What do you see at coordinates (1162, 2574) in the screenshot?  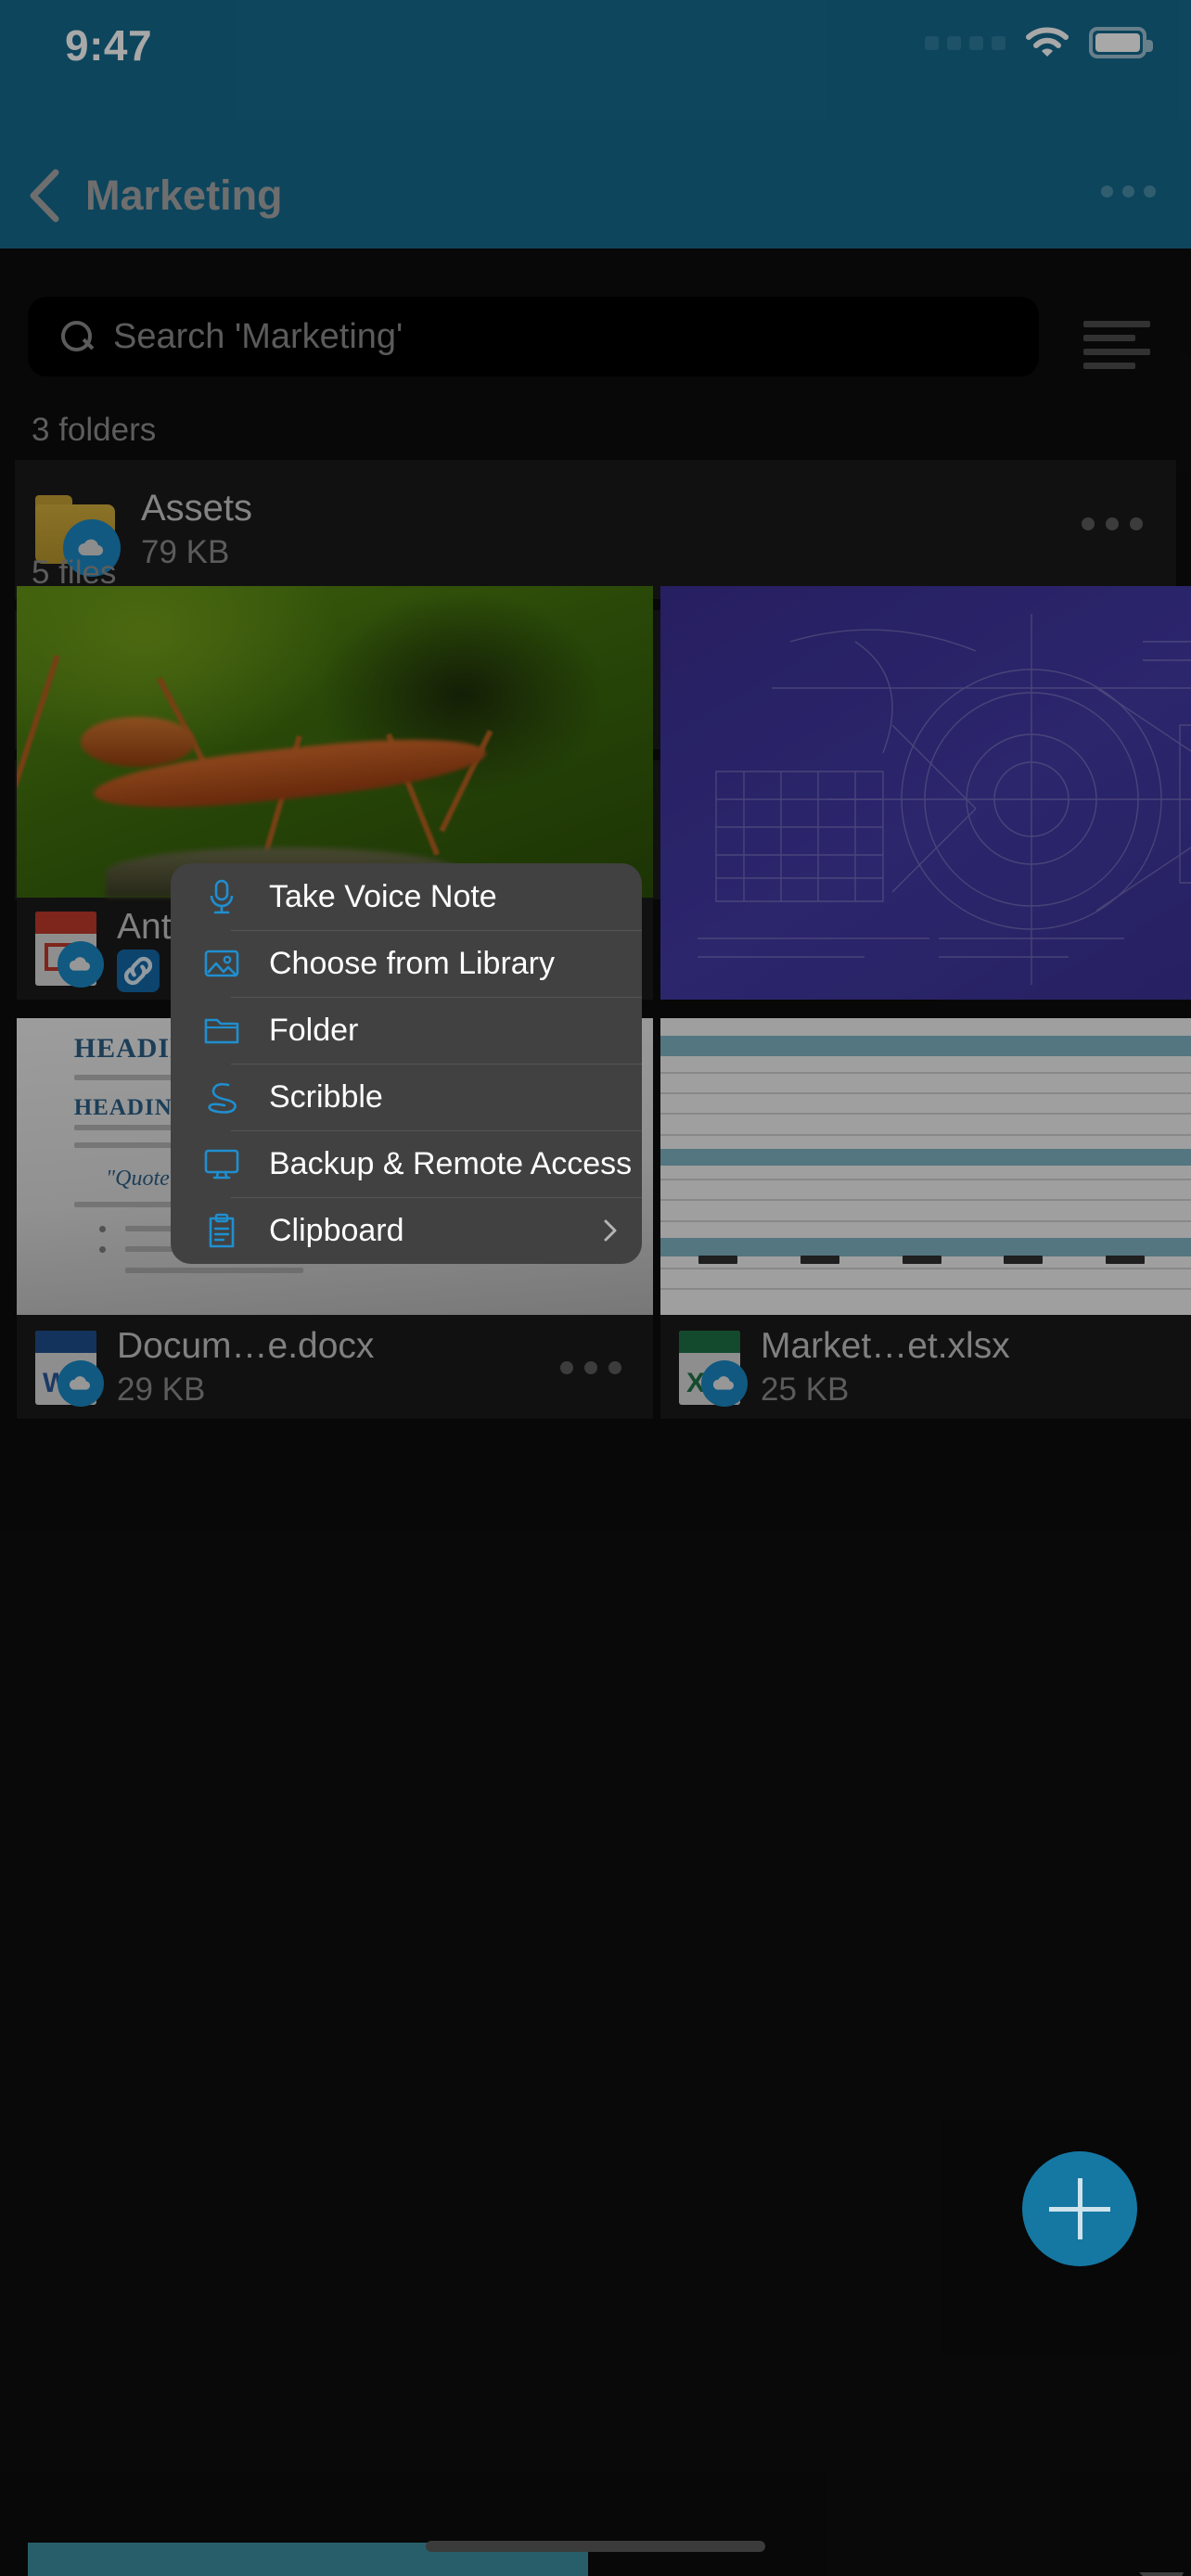 I see `menu-pointer-tail` at bounding box center [1162, 2574].